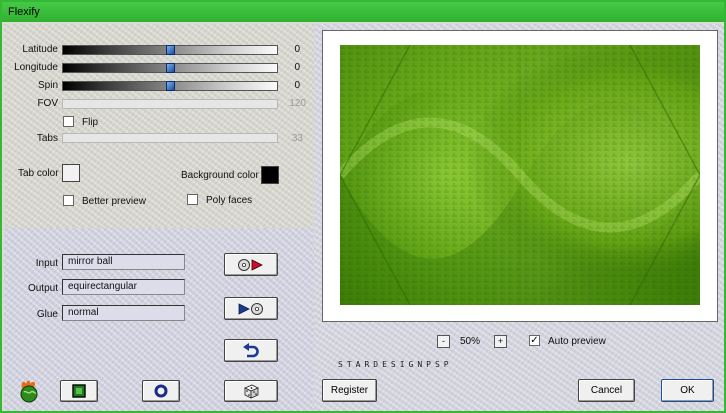  What do you see at coordinates (24, 12) in the screenshot?
I see `window-title: Flexify` at bounding box center [24, 12].